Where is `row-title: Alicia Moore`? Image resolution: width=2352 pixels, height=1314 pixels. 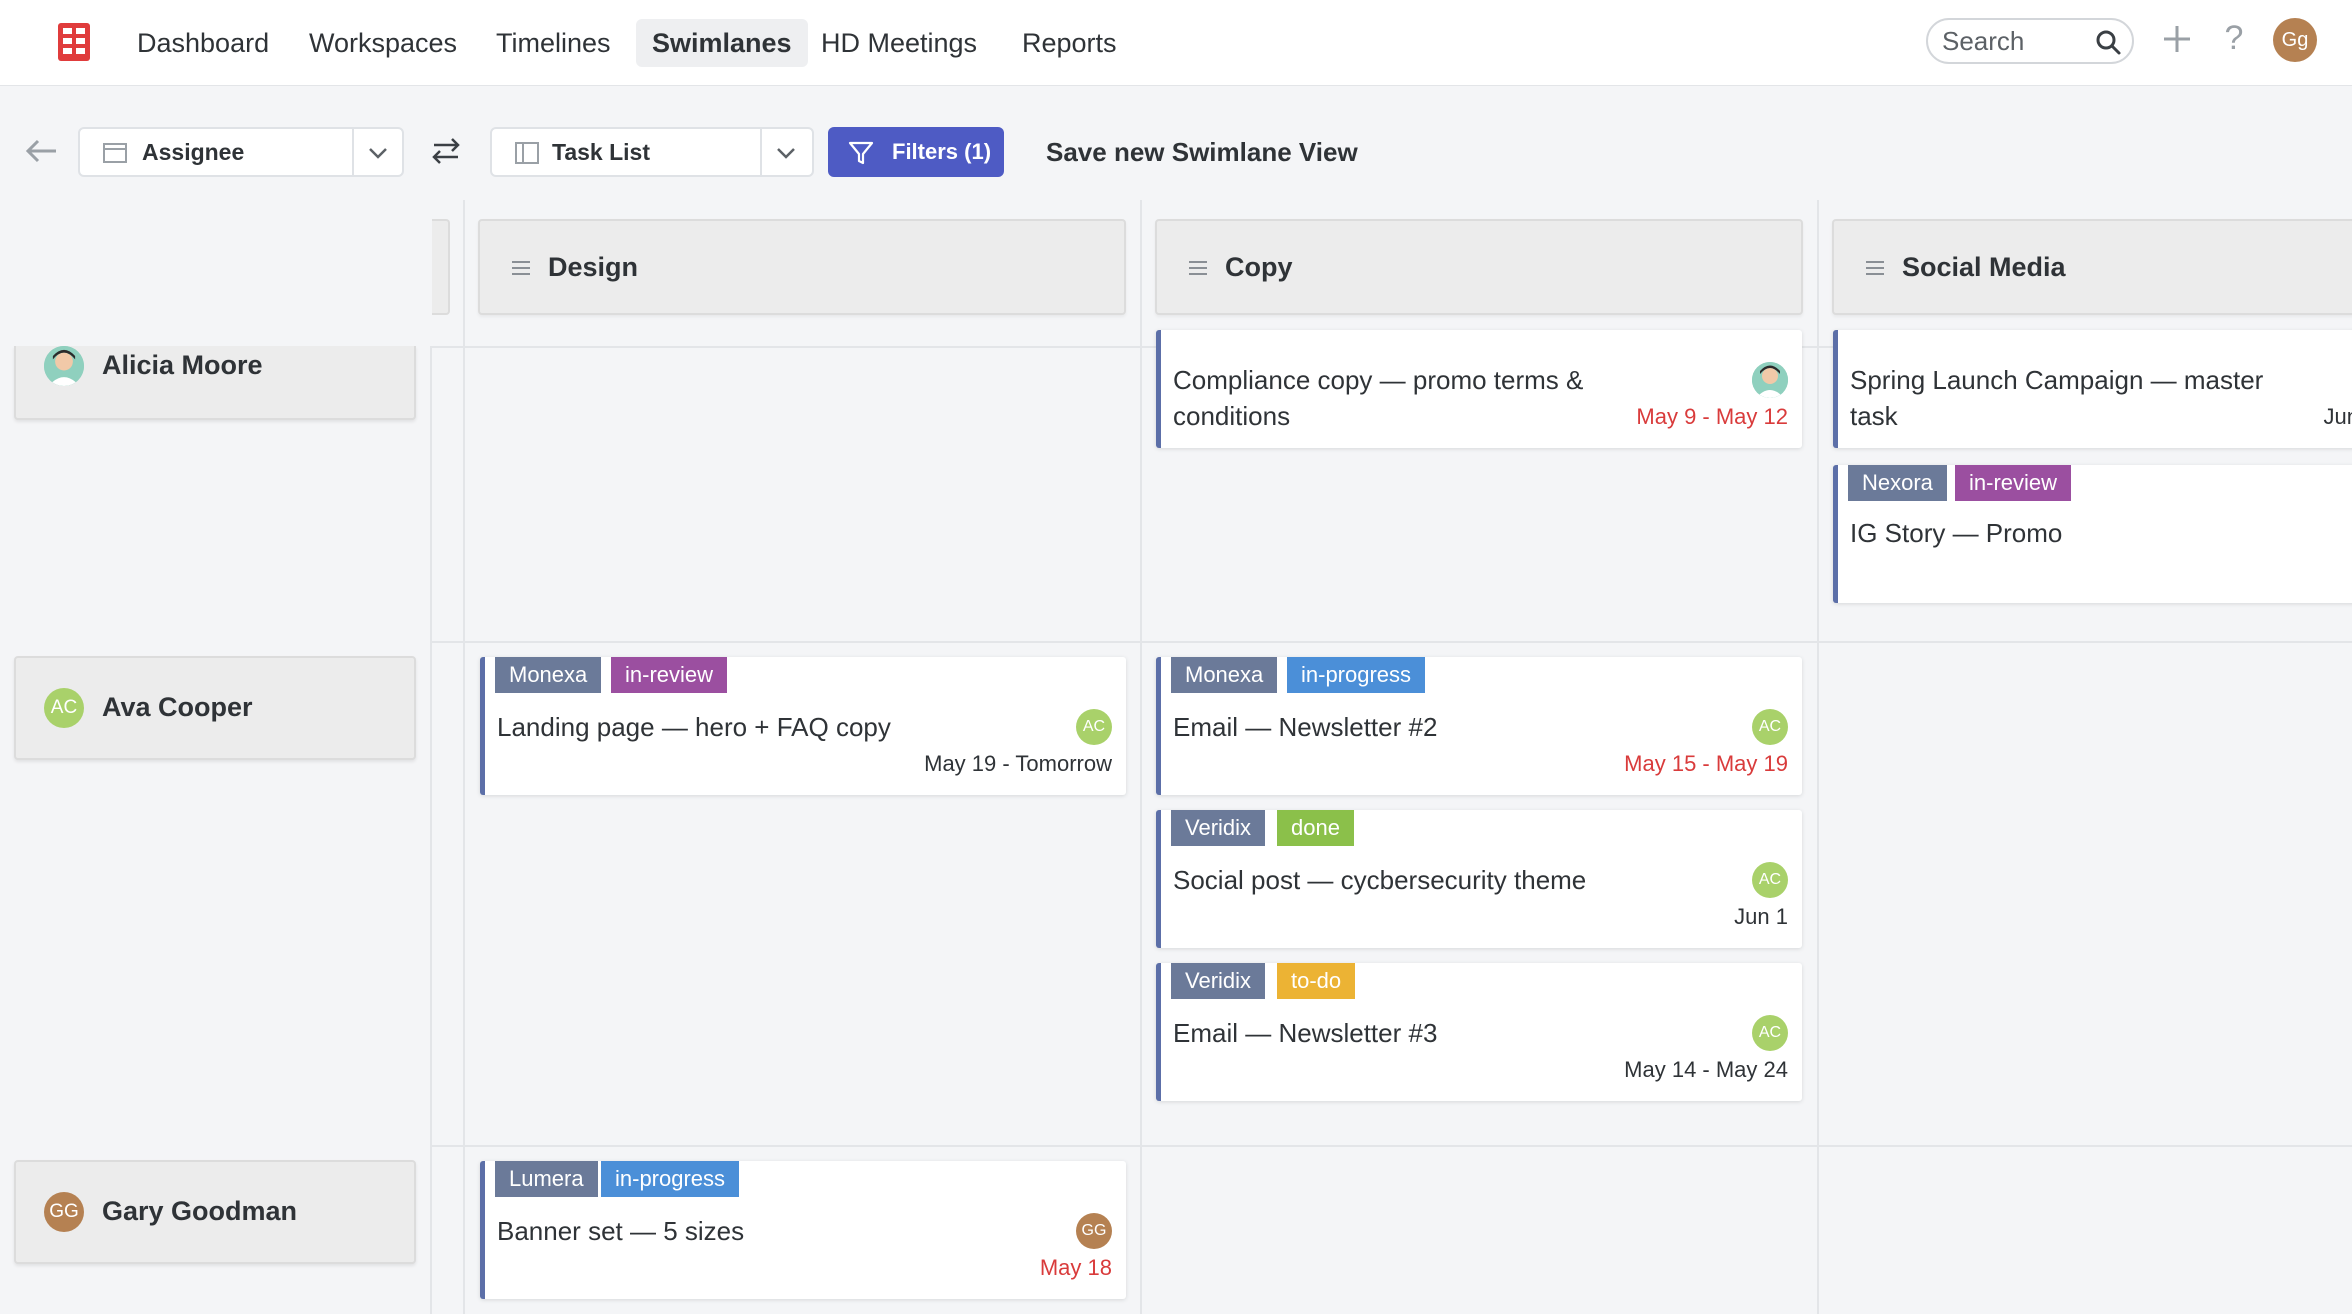
row-title: Alicia Moore is located at coordinates (182, 365).